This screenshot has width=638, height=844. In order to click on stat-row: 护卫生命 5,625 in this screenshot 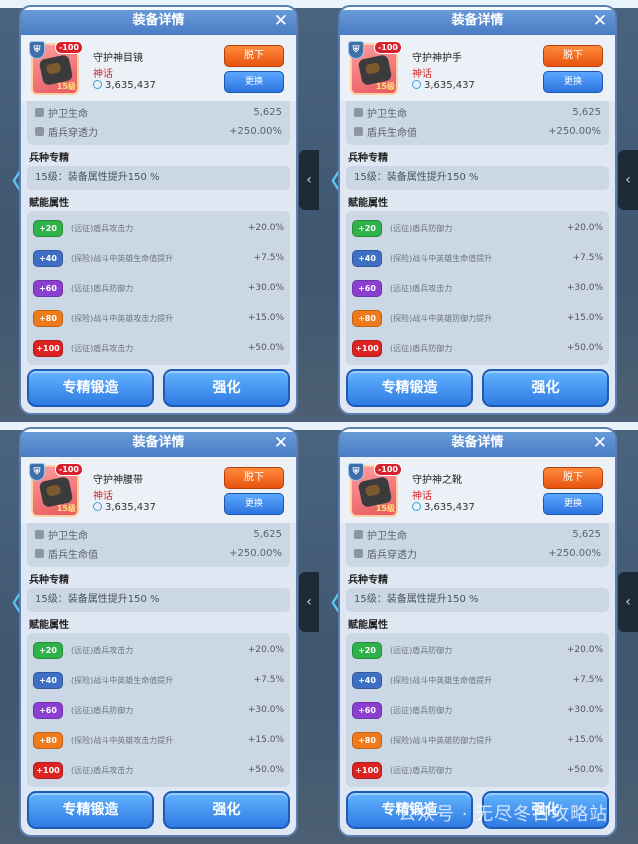, I will do `click(158, 534)`.